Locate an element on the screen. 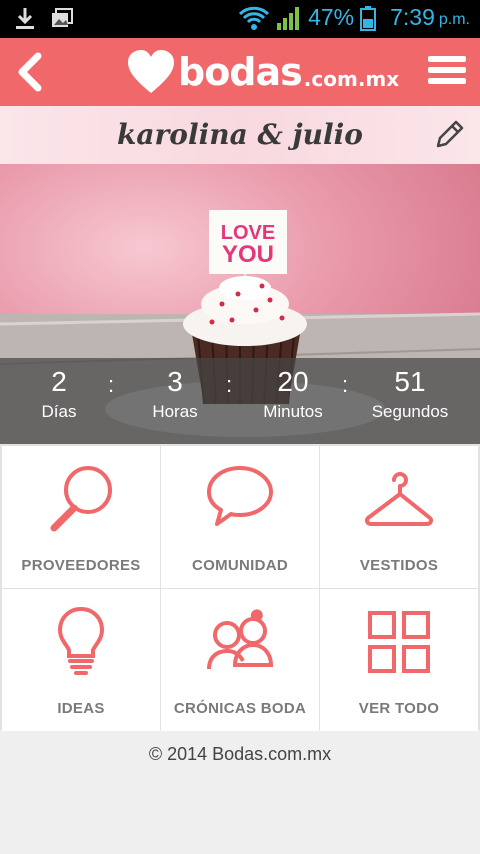 The width and height of the screenshot is (480, 854). countdown-hours: 3 Horas is located at coordinates (175, 394).